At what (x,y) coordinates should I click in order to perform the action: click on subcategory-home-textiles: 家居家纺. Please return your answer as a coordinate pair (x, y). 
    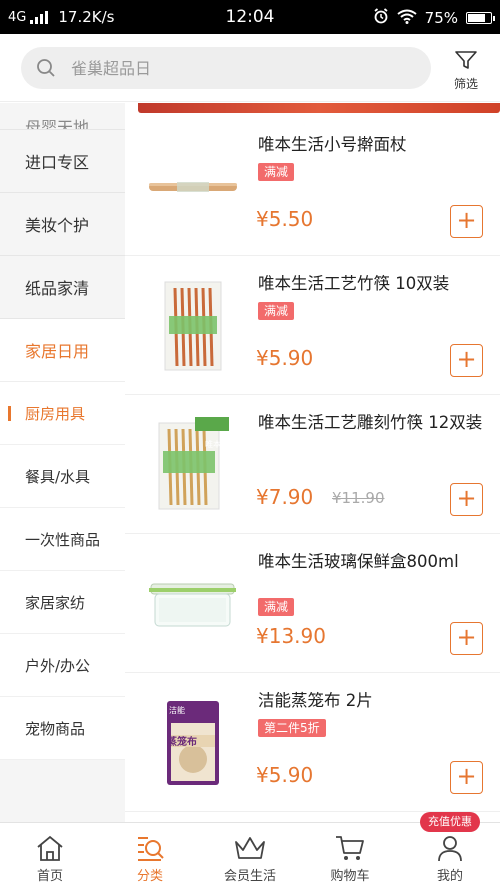
    Looking at the image, I should click on (62, 602).